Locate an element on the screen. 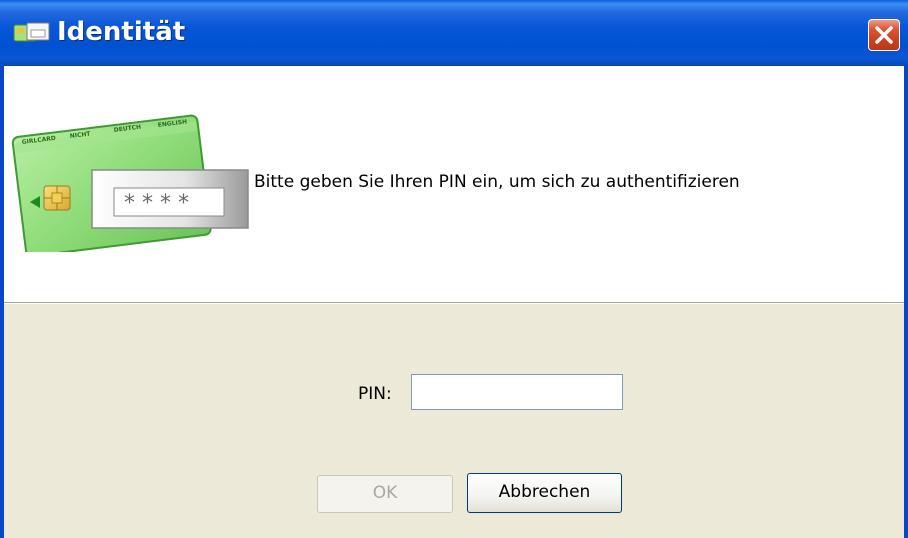 The height and width of the screenshot is (538, 908). window-frame-right is located at coordinates (906, 302).